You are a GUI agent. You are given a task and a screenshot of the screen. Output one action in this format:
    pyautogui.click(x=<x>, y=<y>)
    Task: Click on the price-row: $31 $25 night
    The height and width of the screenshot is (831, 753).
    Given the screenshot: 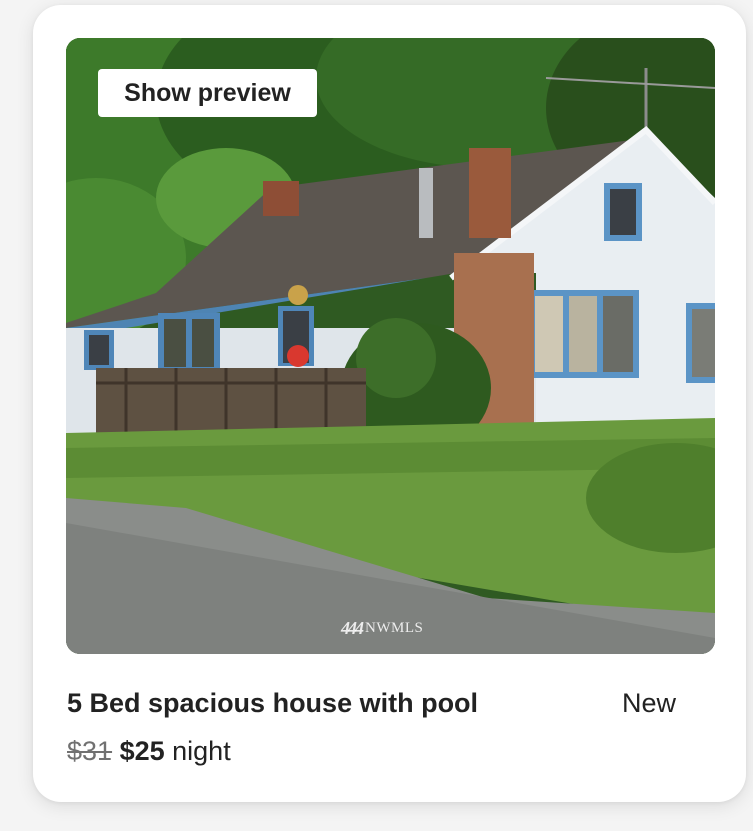 What is the action you would take?
    pyautogui.click(x=149, y=751)
    